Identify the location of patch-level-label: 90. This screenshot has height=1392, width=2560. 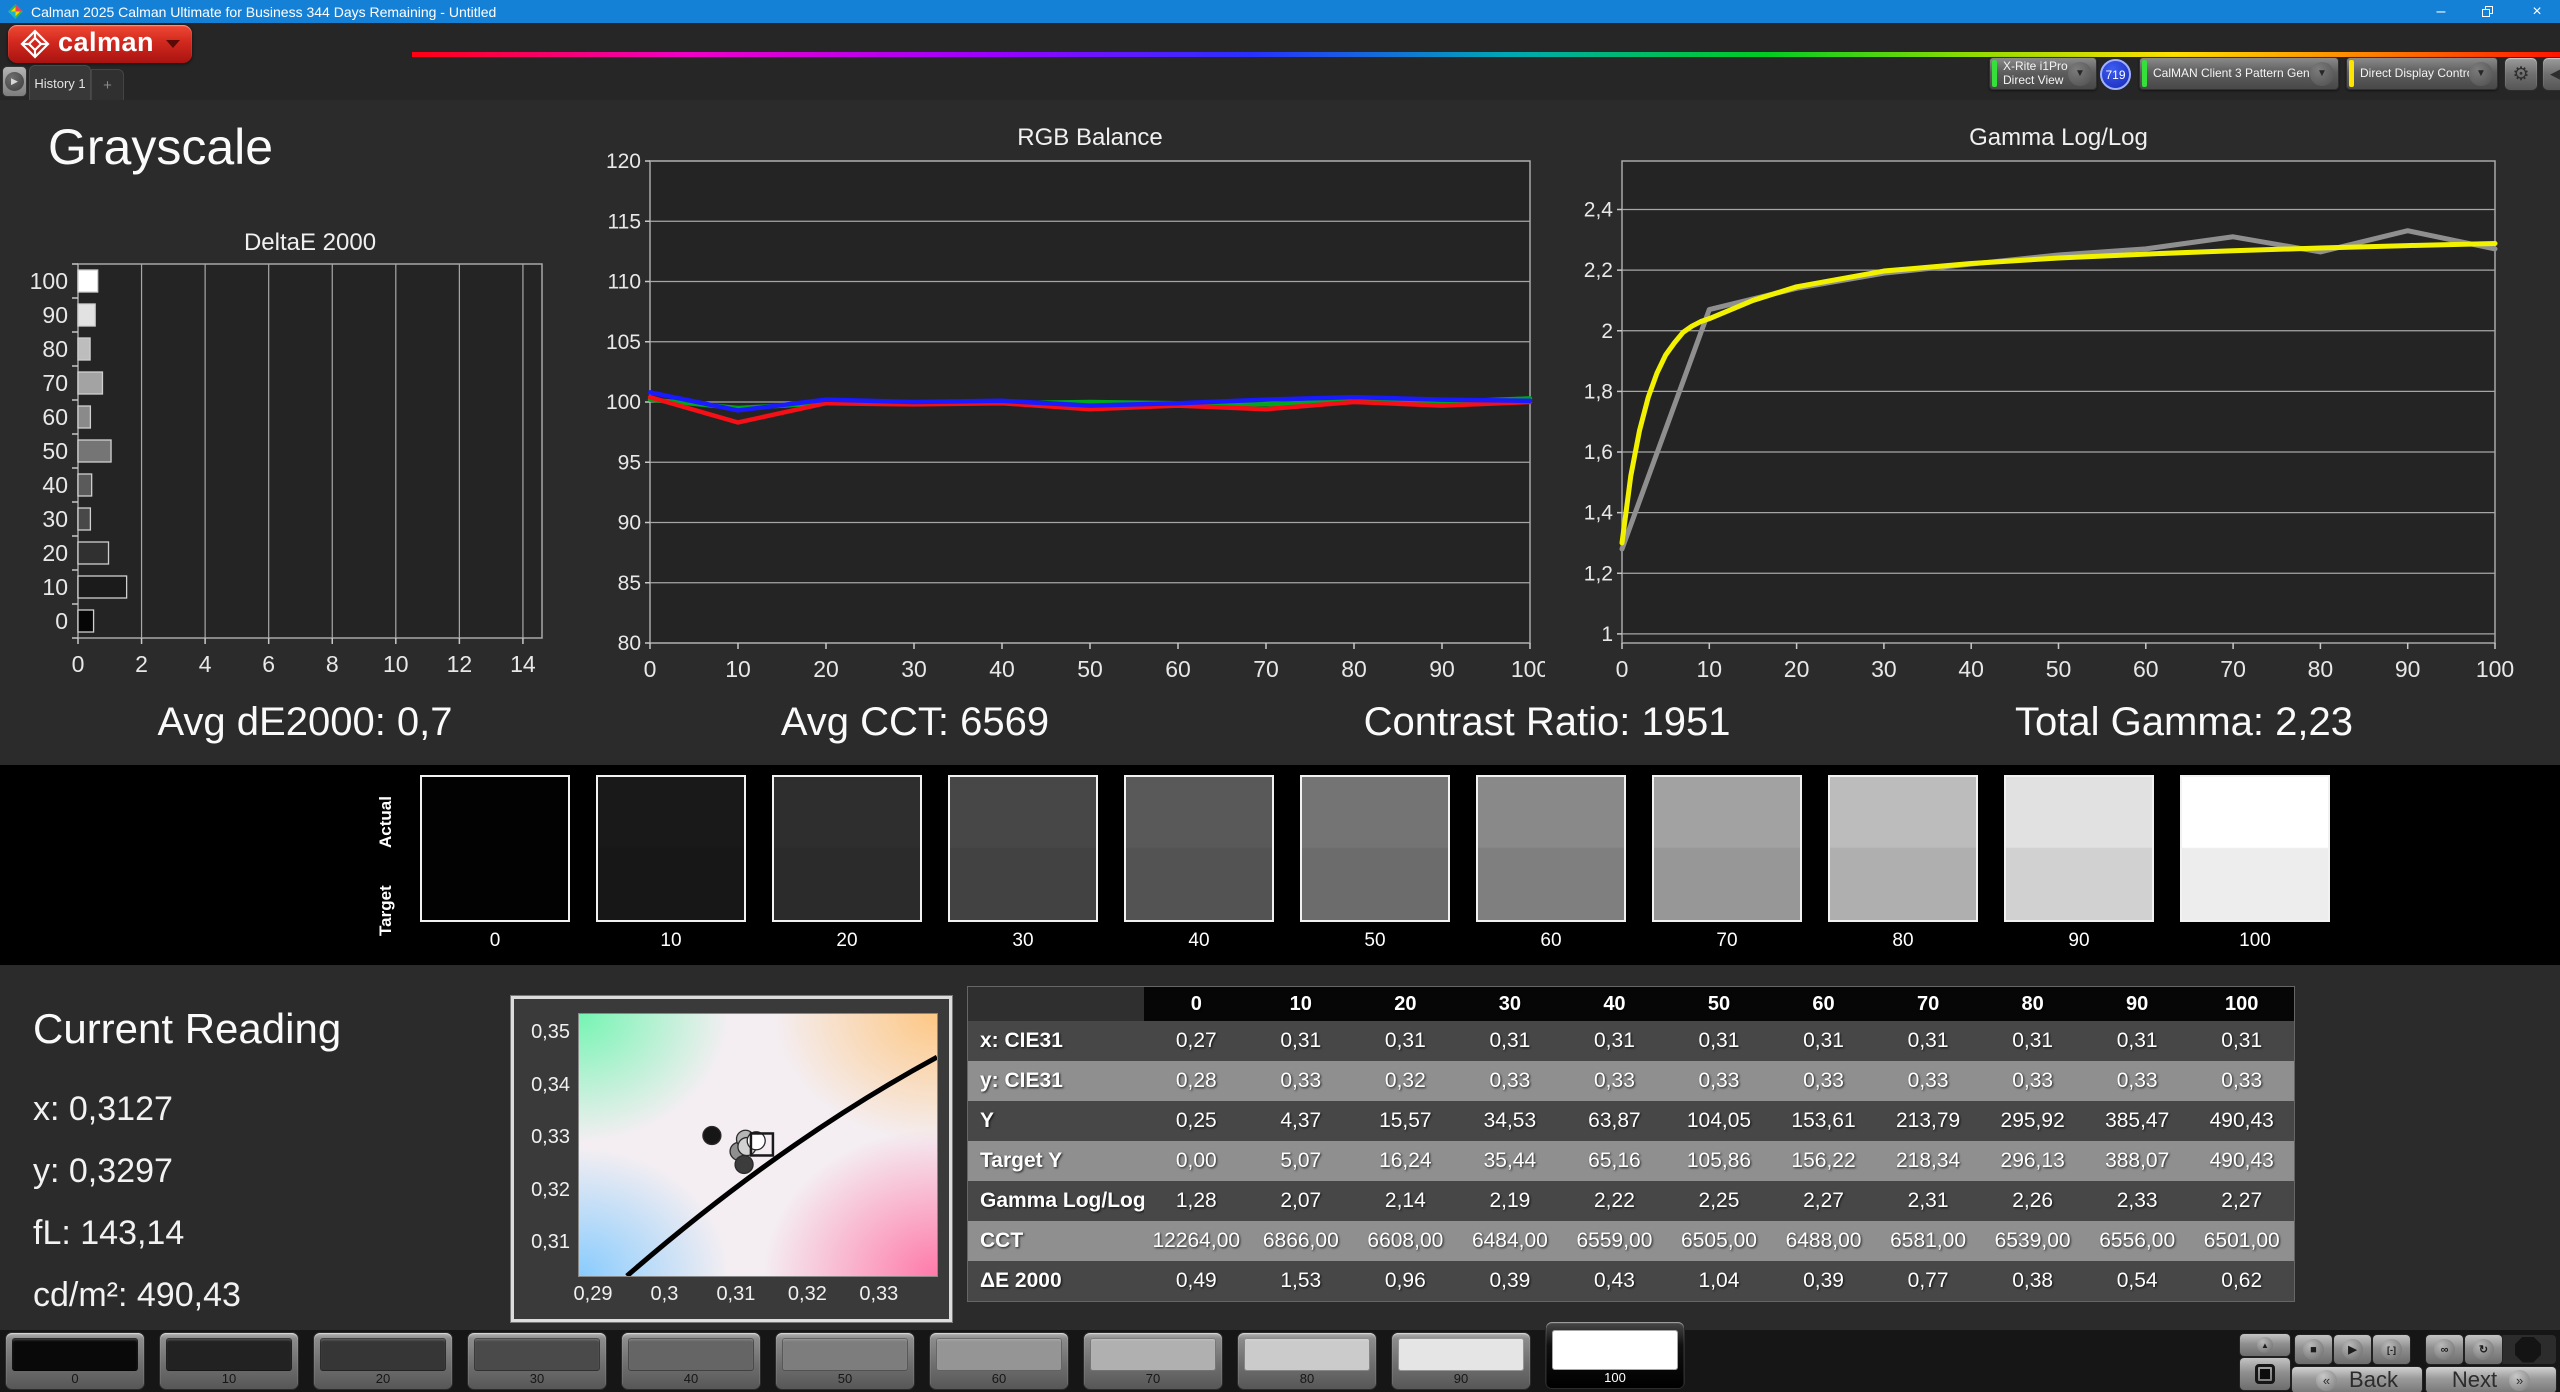
(1461, 1378).